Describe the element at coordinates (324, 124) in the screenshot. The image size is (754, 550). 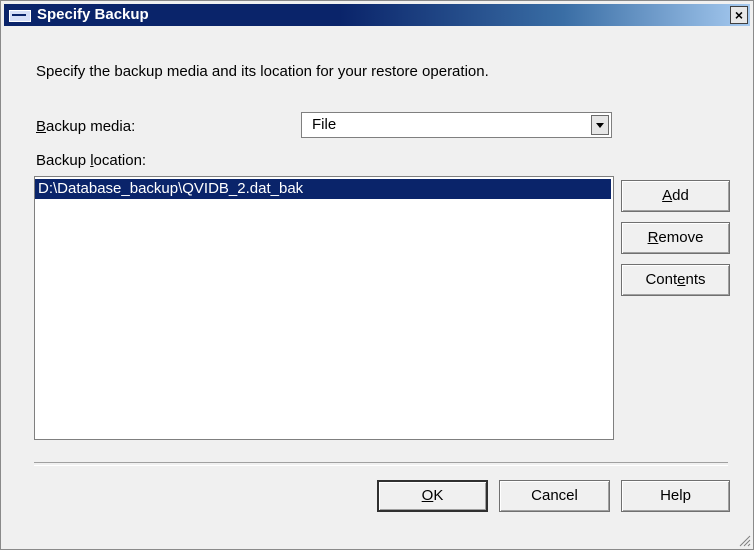
I see `backup-media-value: File` at that location.